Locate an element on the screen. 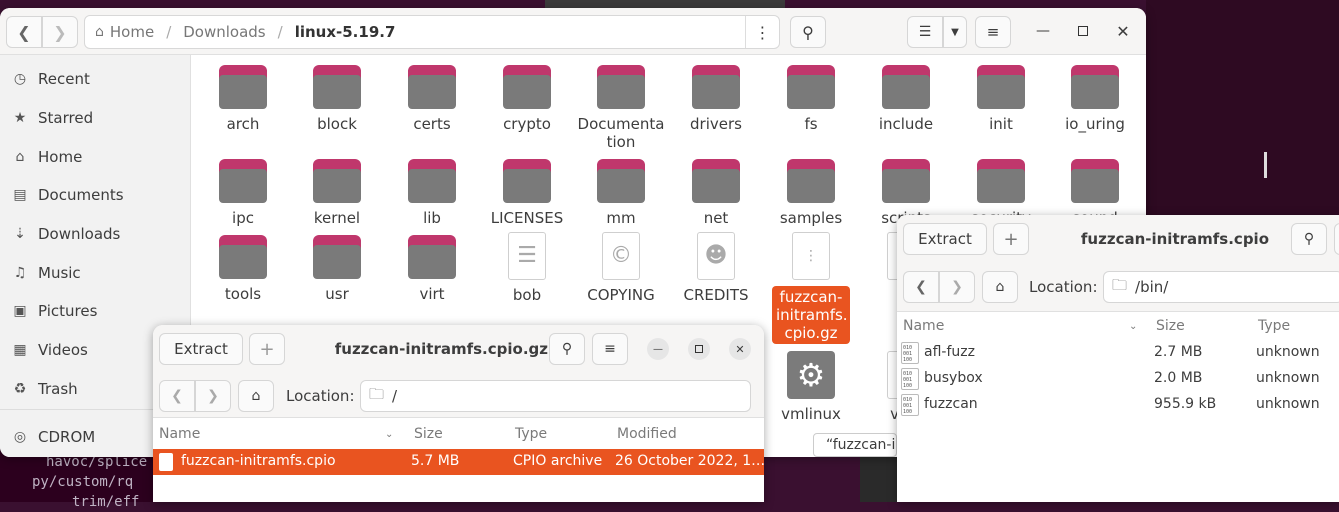 The width and height of the screenshot is (1339, 512). file-item: ☻ CREDITS is located at coordinates (716, 268).